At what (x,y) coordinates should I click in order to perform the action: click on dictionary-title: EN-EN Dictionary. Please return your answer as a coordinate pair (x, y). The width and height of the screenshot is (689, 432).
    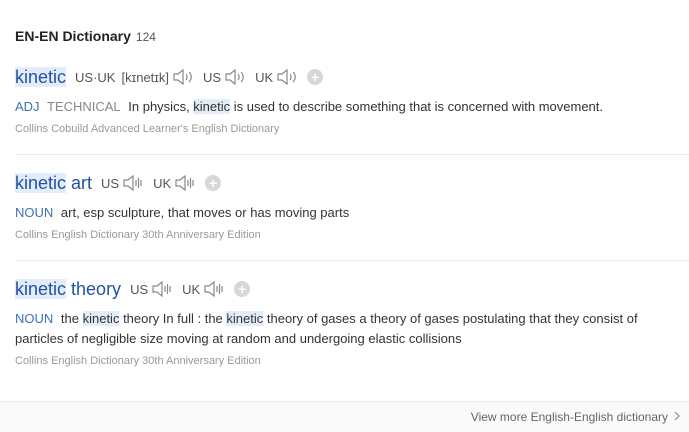
    Looking at the image, I should click on (73, 36).